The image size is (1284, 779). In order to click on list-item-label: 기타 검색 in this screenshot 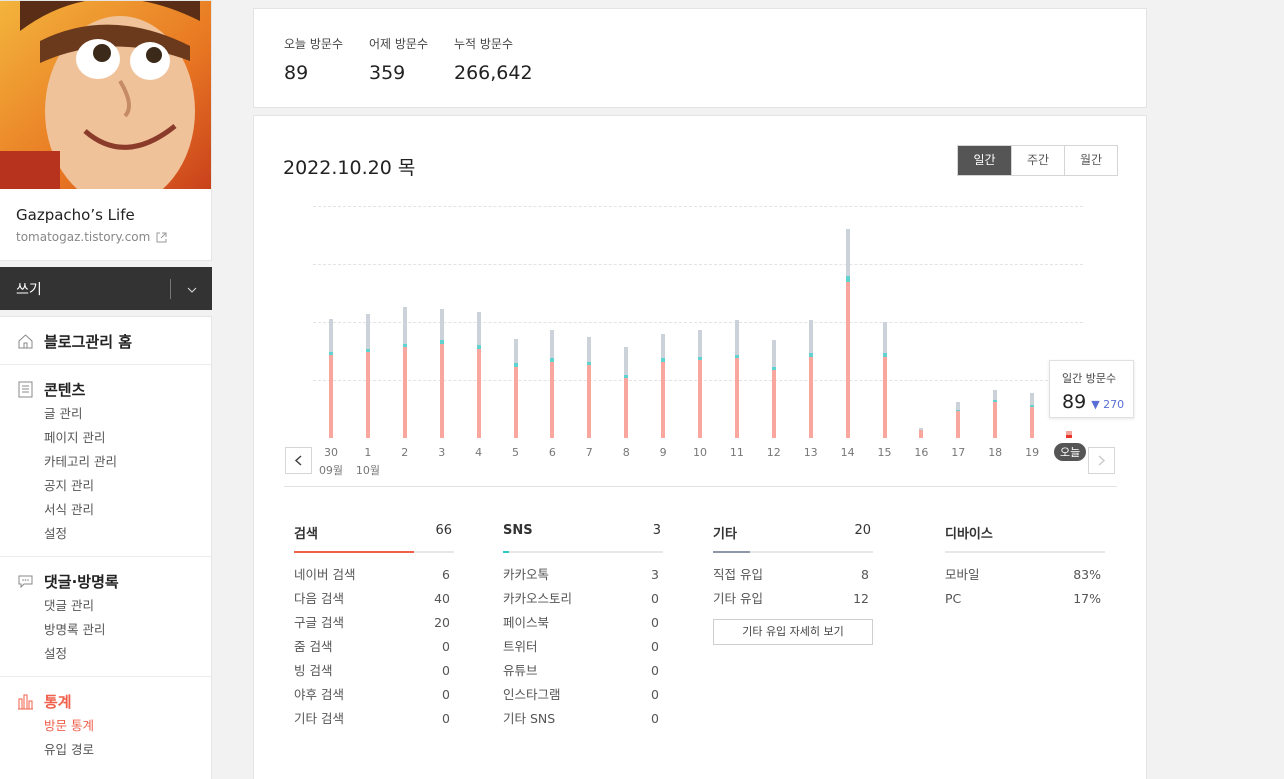, I will do `click(319, 718)`.